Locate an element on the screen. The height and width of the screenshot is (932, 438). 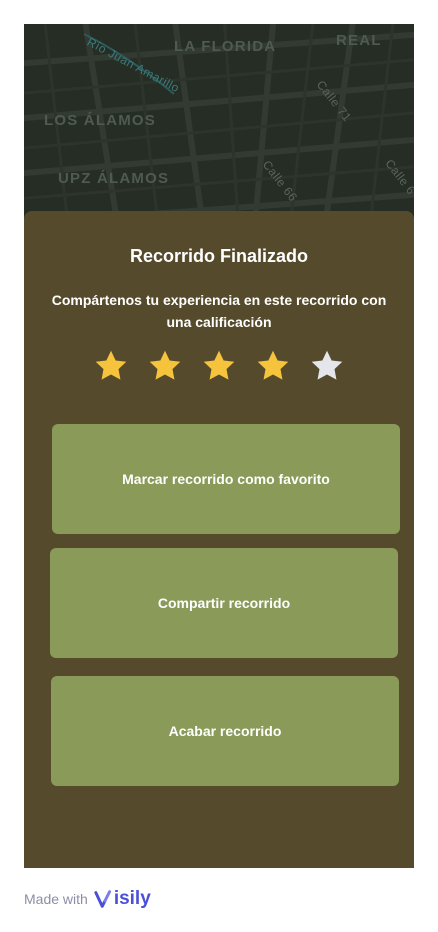
finish-button: Acabar recorrido is located at coordinates (225, 731).